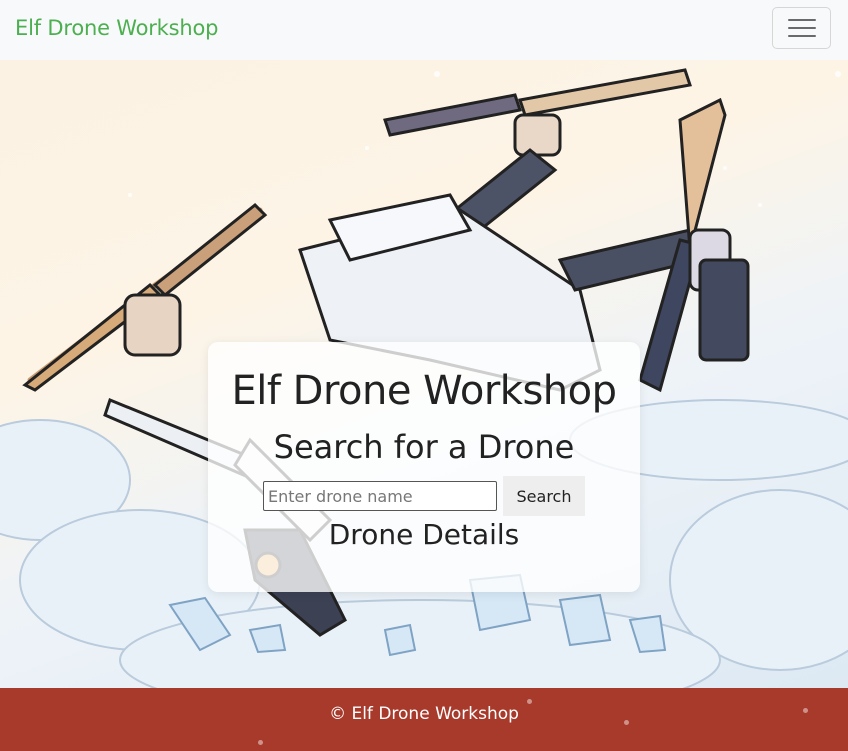 The height and width of the screenshot is (751, 848). What do you see at coordinates (380, 496) in the screenshot?
I see `drone-search-input` at bounding box center [380, 496].